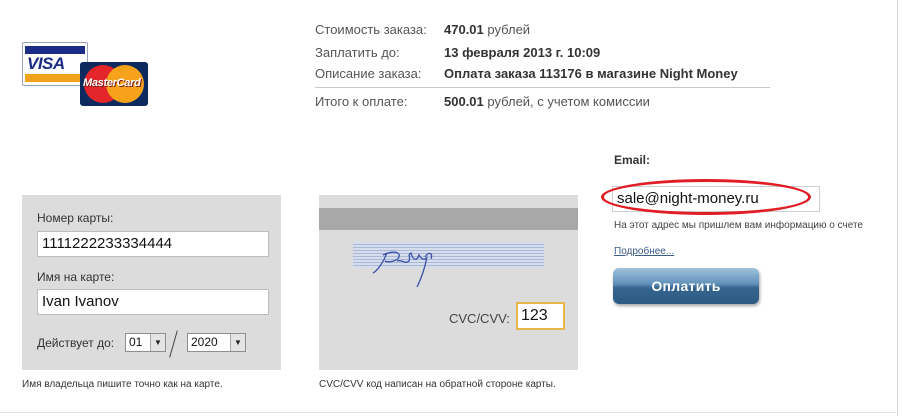 The width and height of the screenshot is (902, 416). I want to click on cvc-label: CVC/CVV:, so click(479, 318).